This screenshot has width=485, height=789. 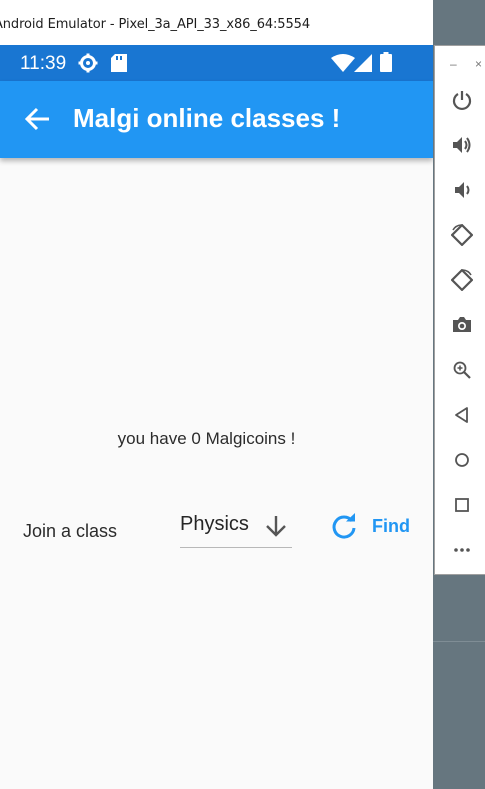 What do you see at coordinates (38, 119) in the screenshot?
I see `back-arrow-icon` at bounding box center [38, 119].